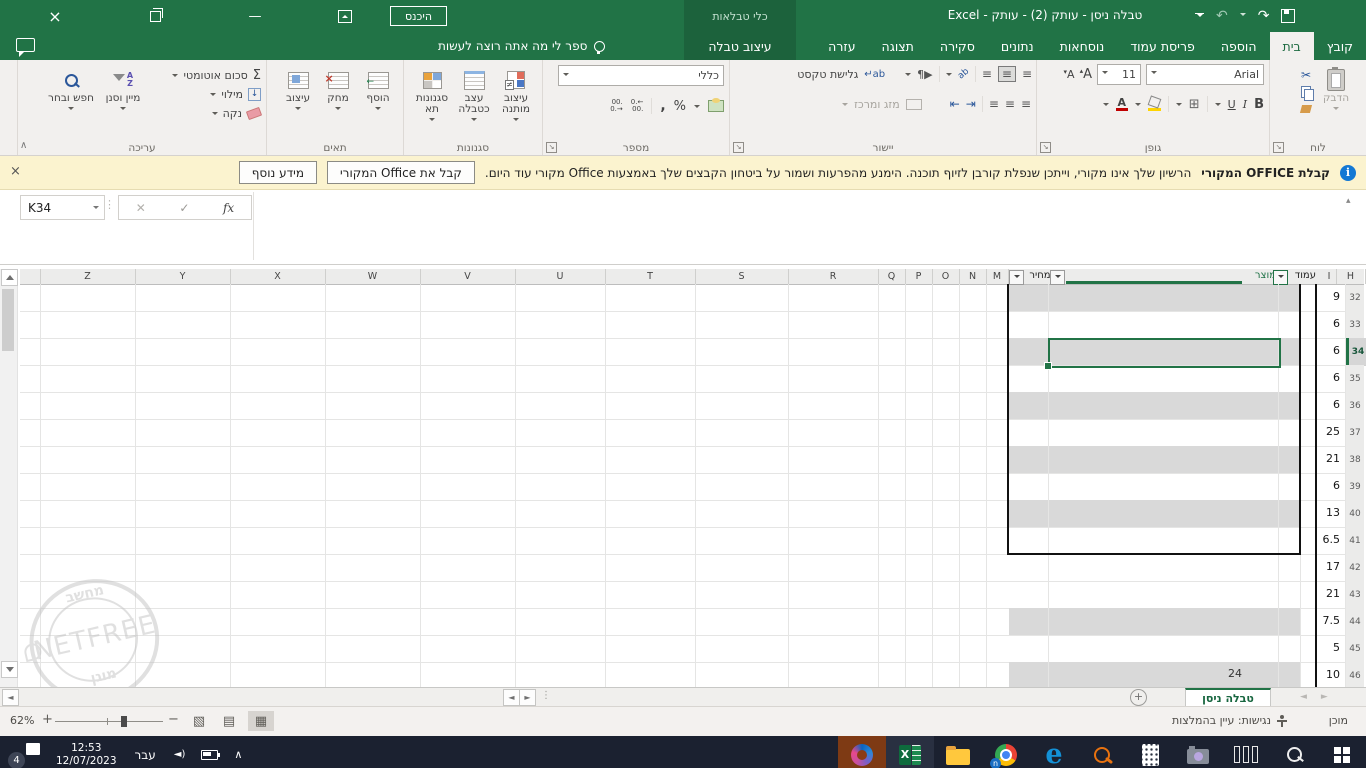 The width and height of the screenshot is (1366, 768). Describe the element at coordinates (898, 46) in the screenshot. I see `tab-6: תצוגה` at that location.